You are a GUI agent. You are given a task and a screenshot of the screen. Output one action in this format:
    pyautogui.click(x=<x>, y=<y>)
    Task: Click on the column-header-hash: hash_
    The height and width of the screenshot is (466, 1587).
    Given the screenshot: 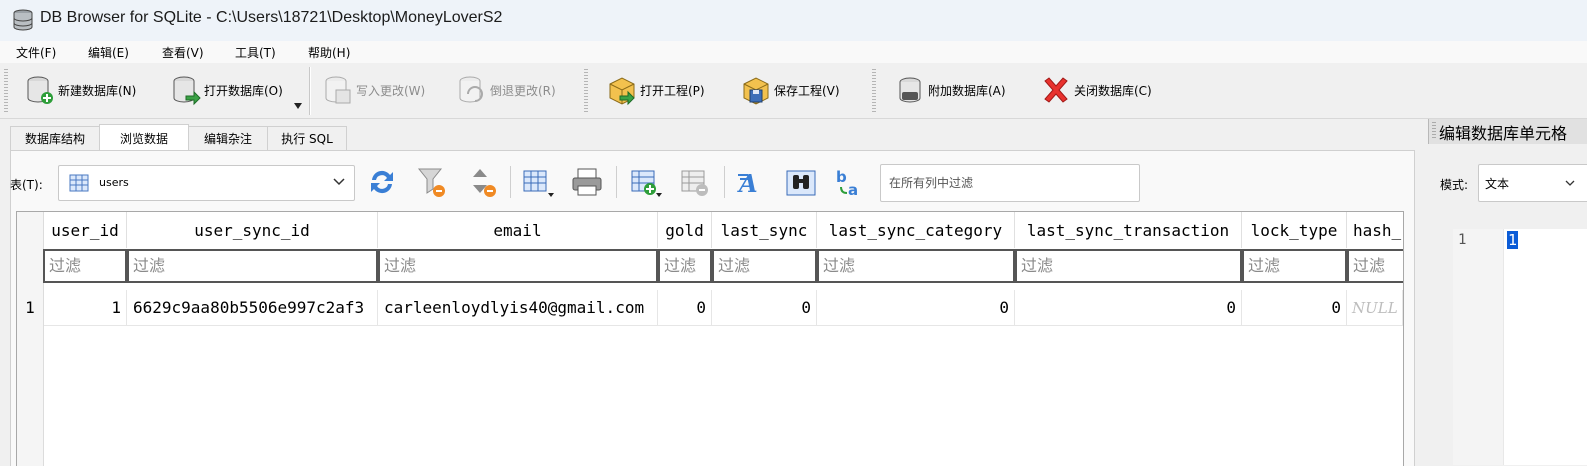 What is the action you would take?
    pyautogui.click(x=1375, y=230)
    